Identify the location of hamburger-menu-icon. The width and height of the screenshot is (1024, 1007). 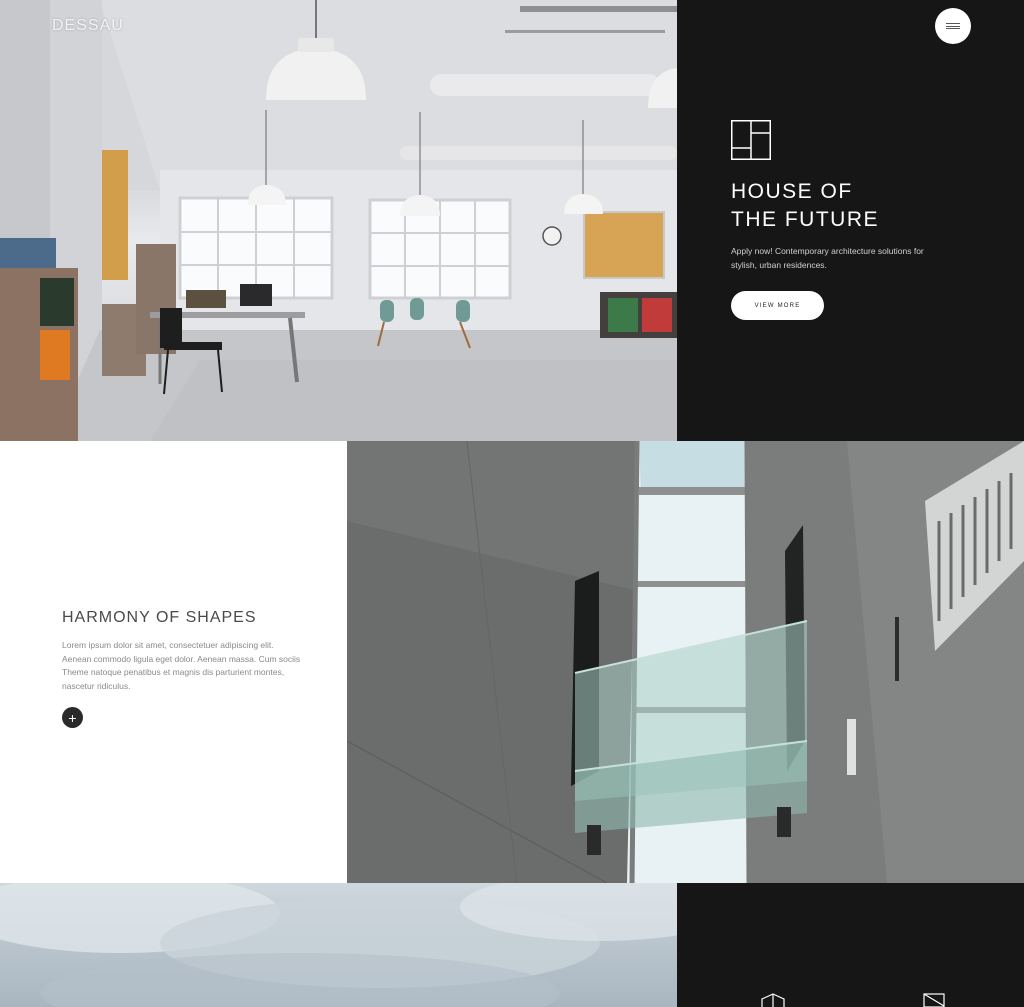
(953, 26).